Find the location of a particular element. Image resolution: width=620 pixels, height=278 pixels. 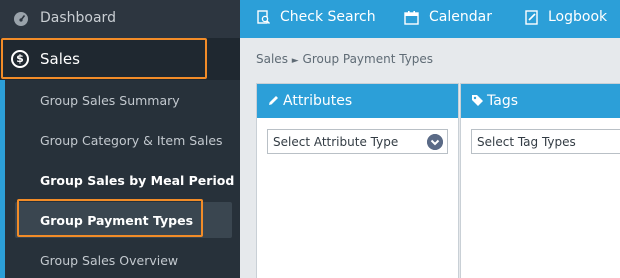

pencil-icon is located at coordinates (273, 100).